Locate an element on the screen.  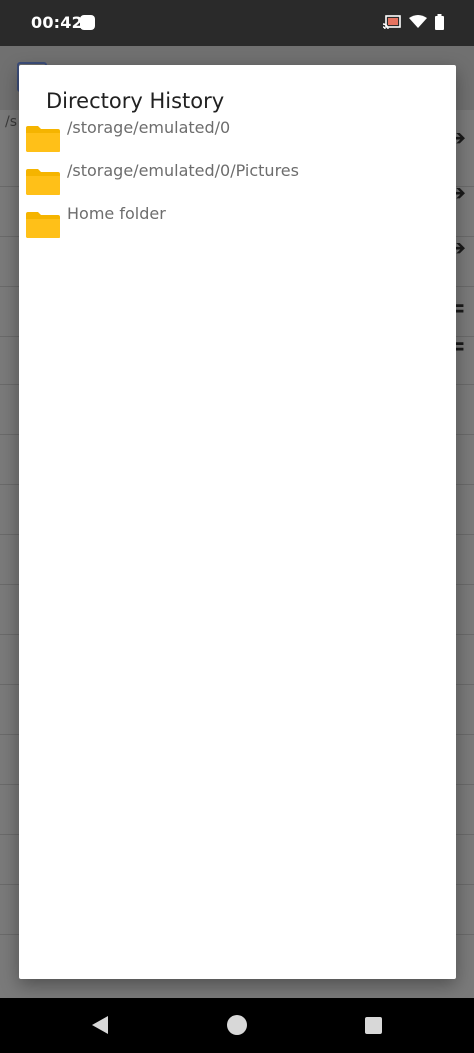
history-item-label: /storage/emulated/0/Pictures is located at coordinates (183, 170).